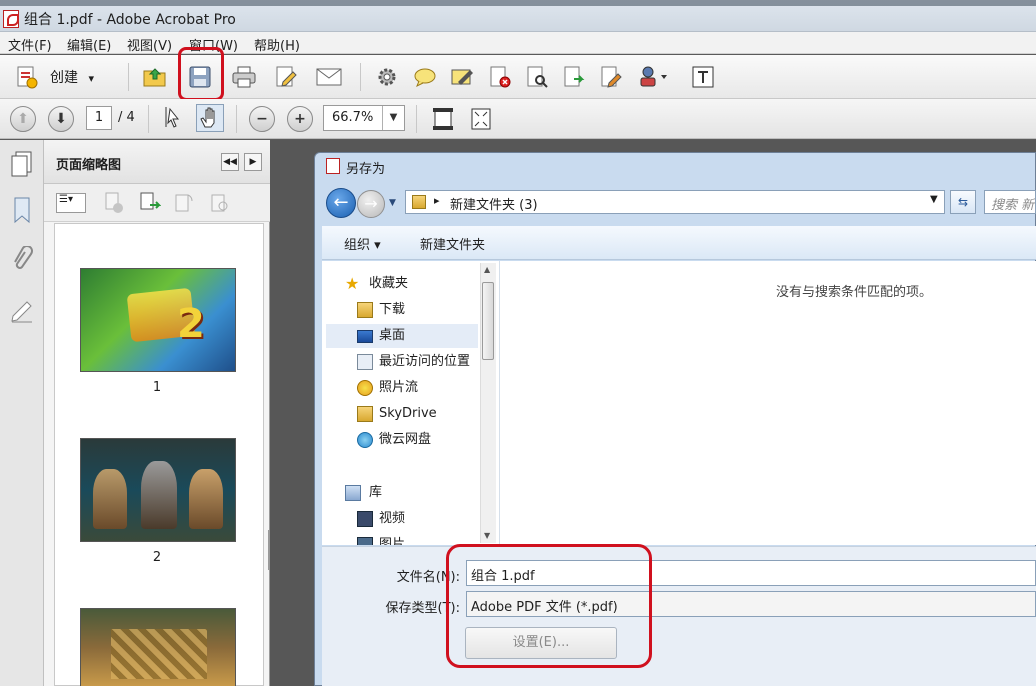 The image size is (1036, 686). What do you see at coordinates (99, 118) in the screenshot?
I see `page-number-input: 1` at bounding box center [99, 118].